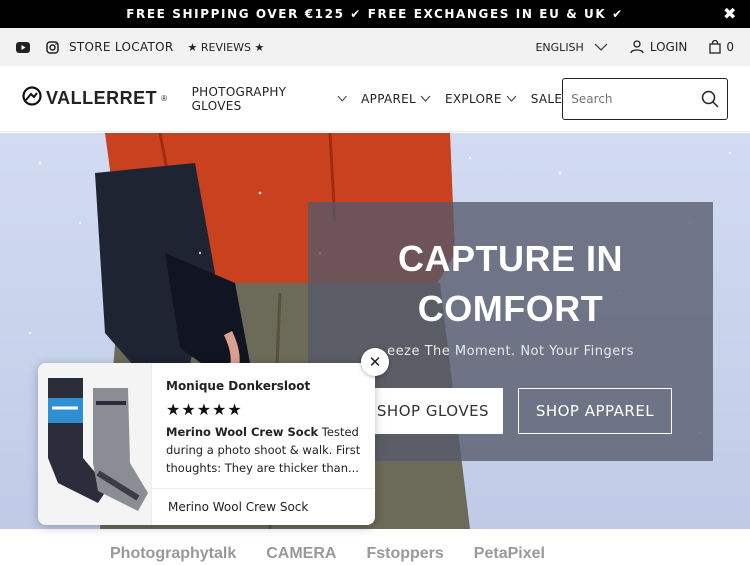  I want to click on review-product-bold: Merino Wool Crew Sock, so click(242, 432).